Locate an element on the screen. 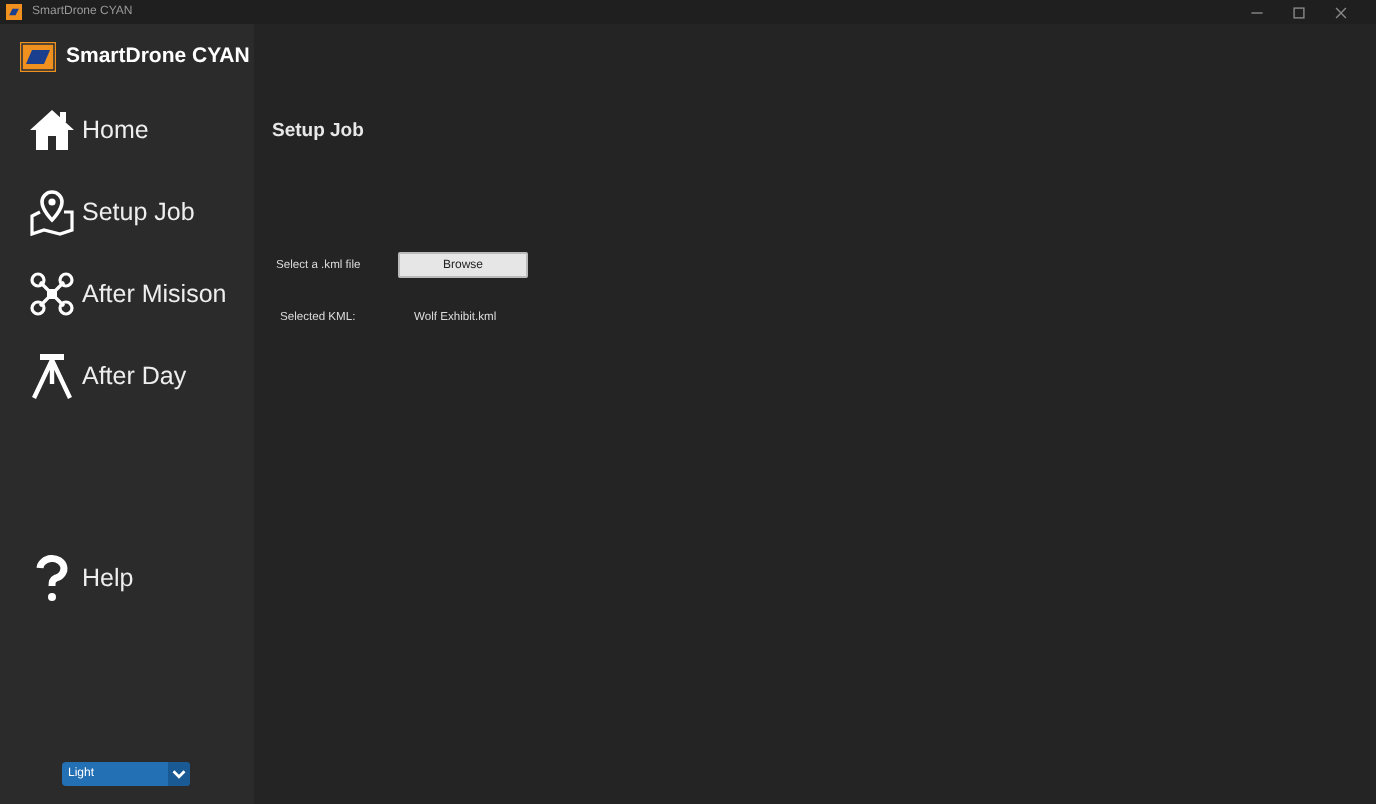 This screenshot has height=804, width=1376. map-pin-icon is located at coordinates (52, 211).